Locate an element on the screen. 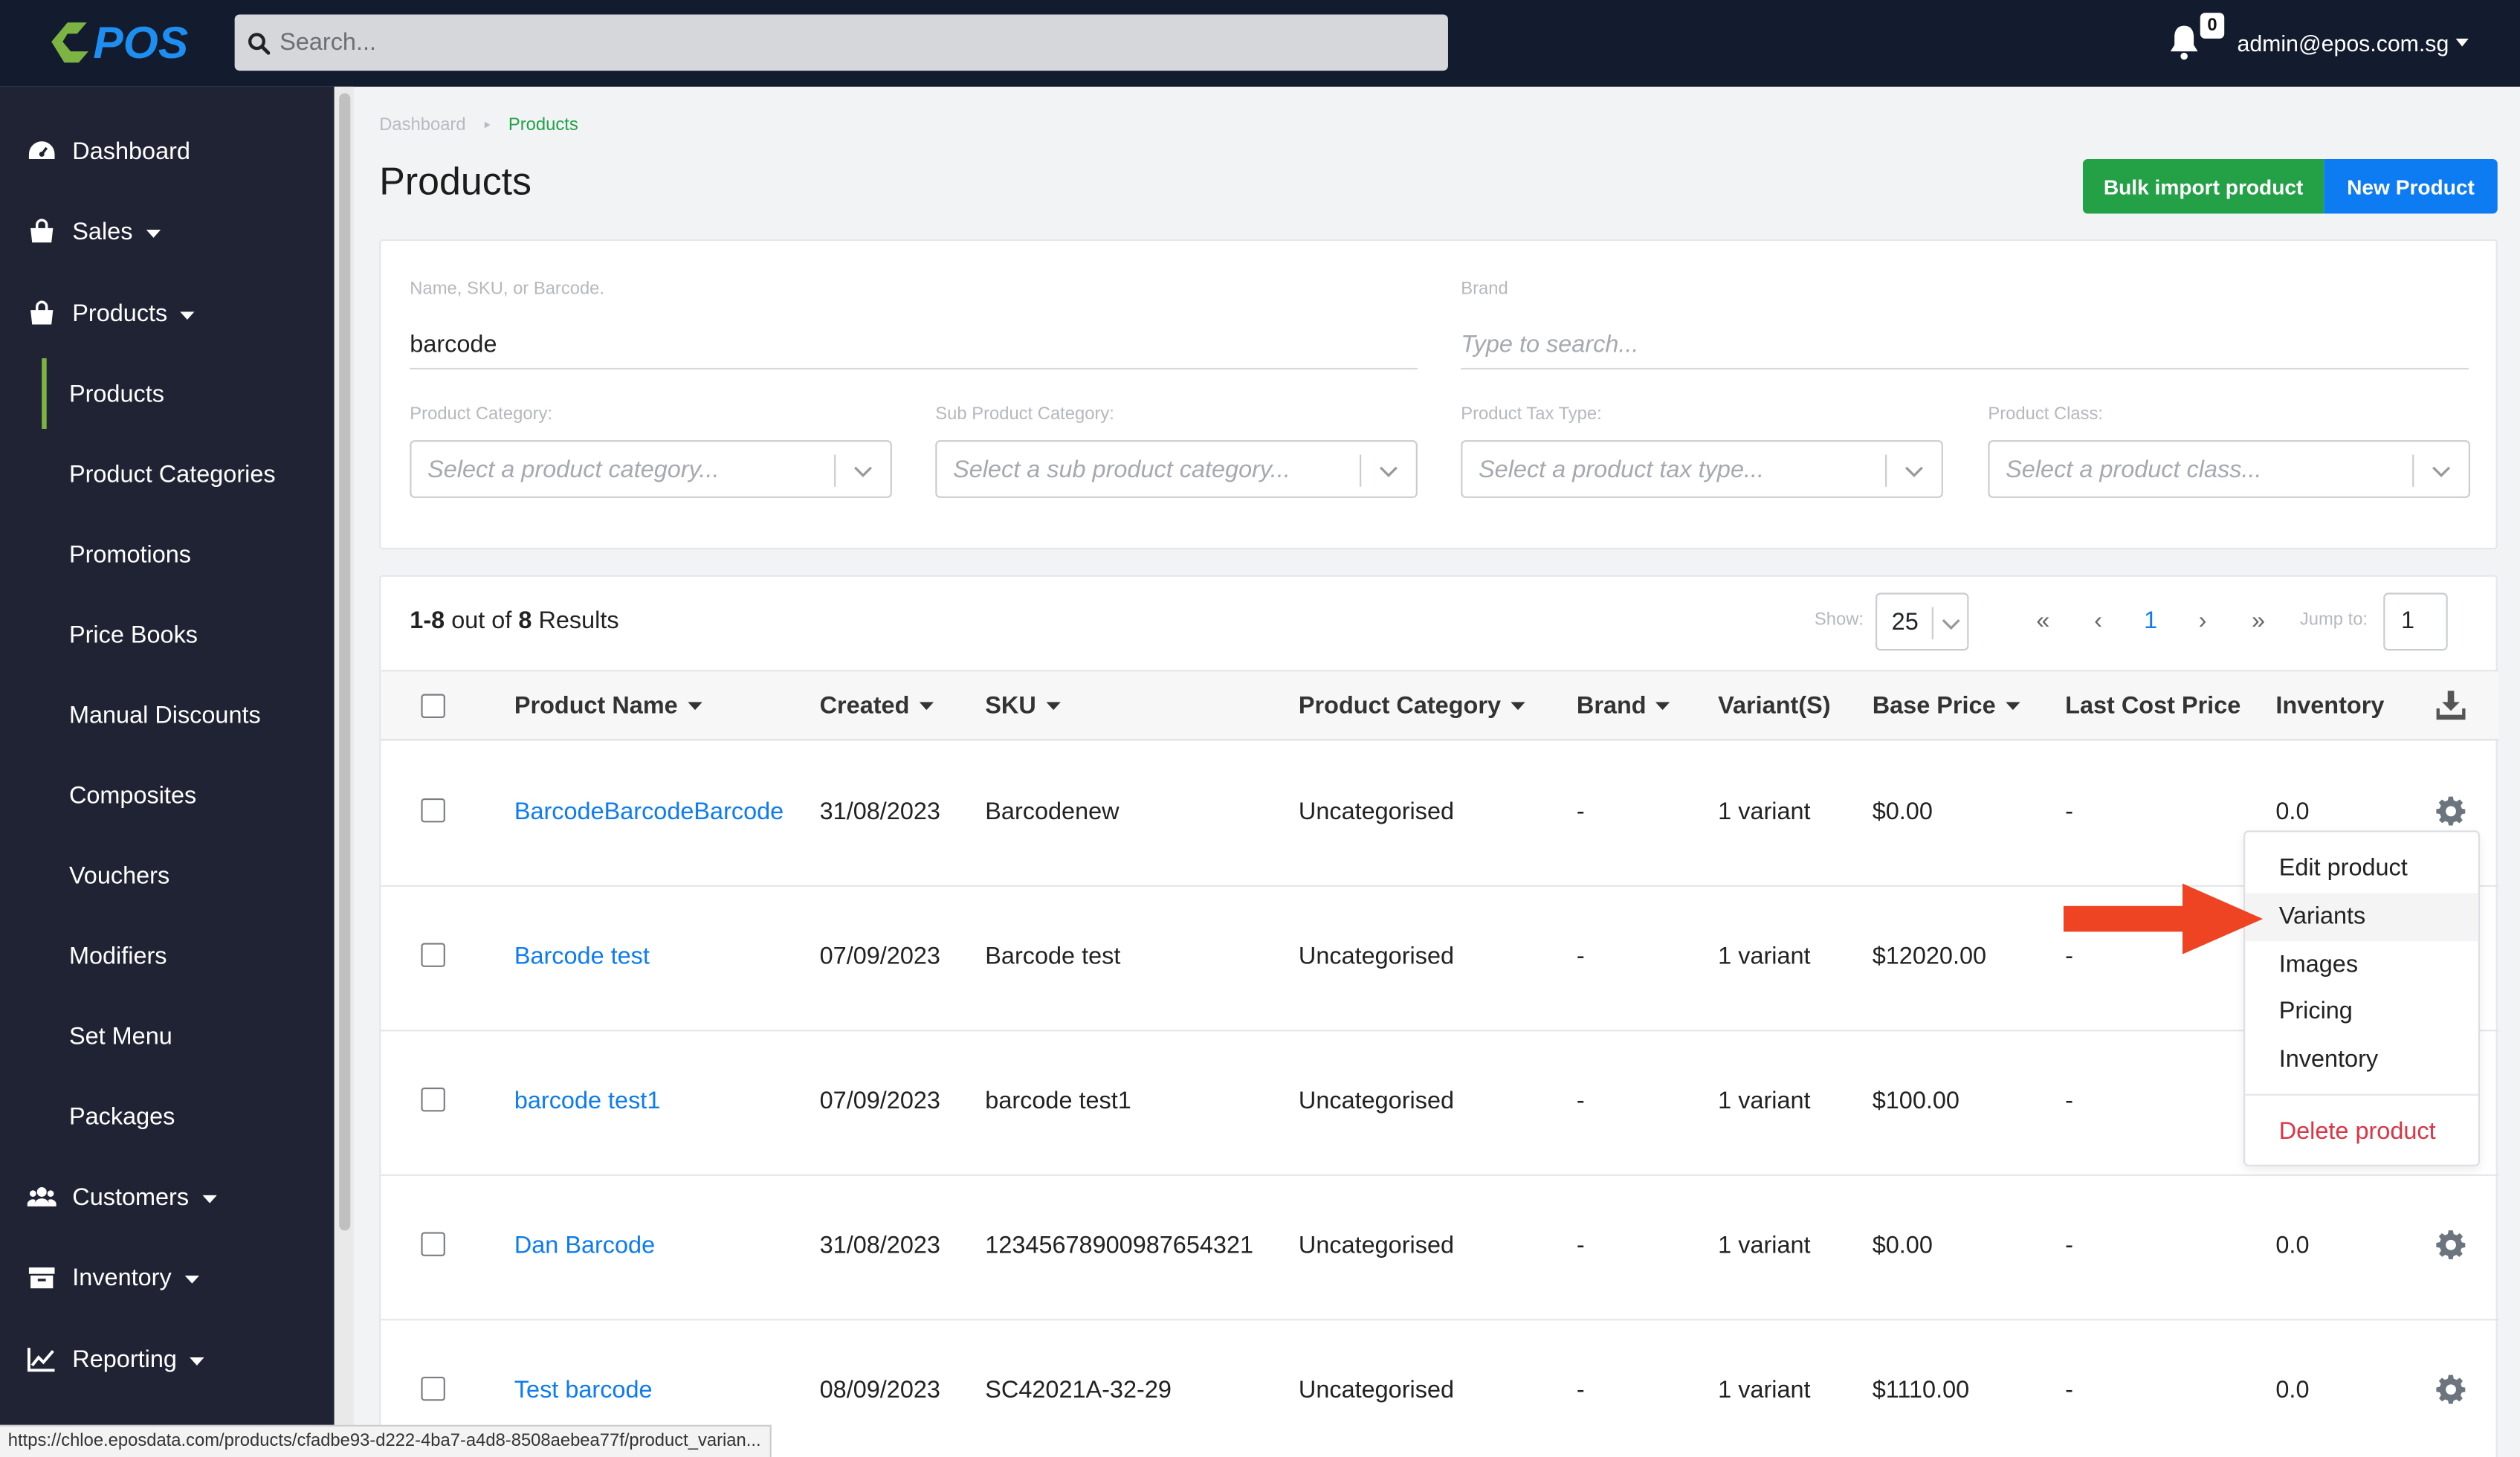 This screenshot has width=2520, height=1457. col-base-price: Base Price is located at coordinates (1947, 706).